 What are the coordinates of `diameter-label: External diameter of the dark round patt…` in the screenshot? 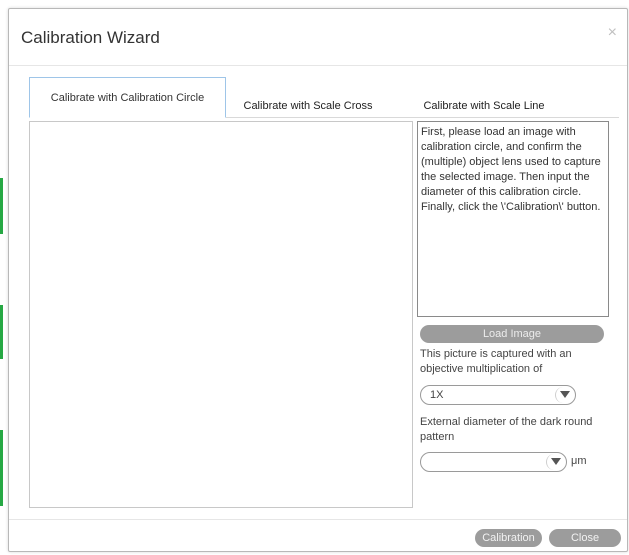 It's located at (506, 429).